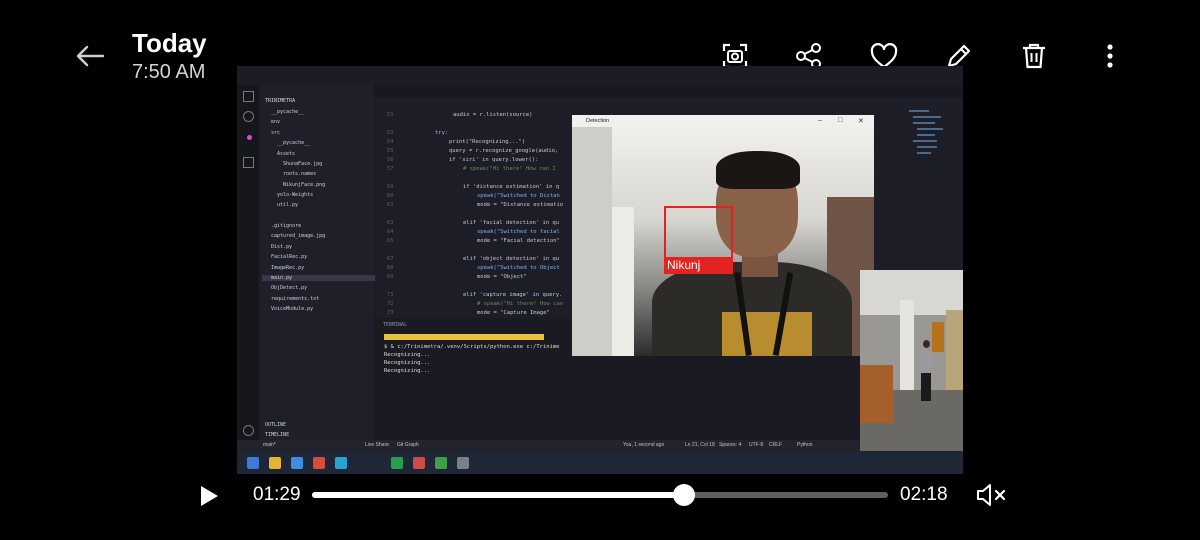 The height and width of the screenshot is (540, 1200). I want to click on code-line: speak("Switched to facial, so click(518, 232).